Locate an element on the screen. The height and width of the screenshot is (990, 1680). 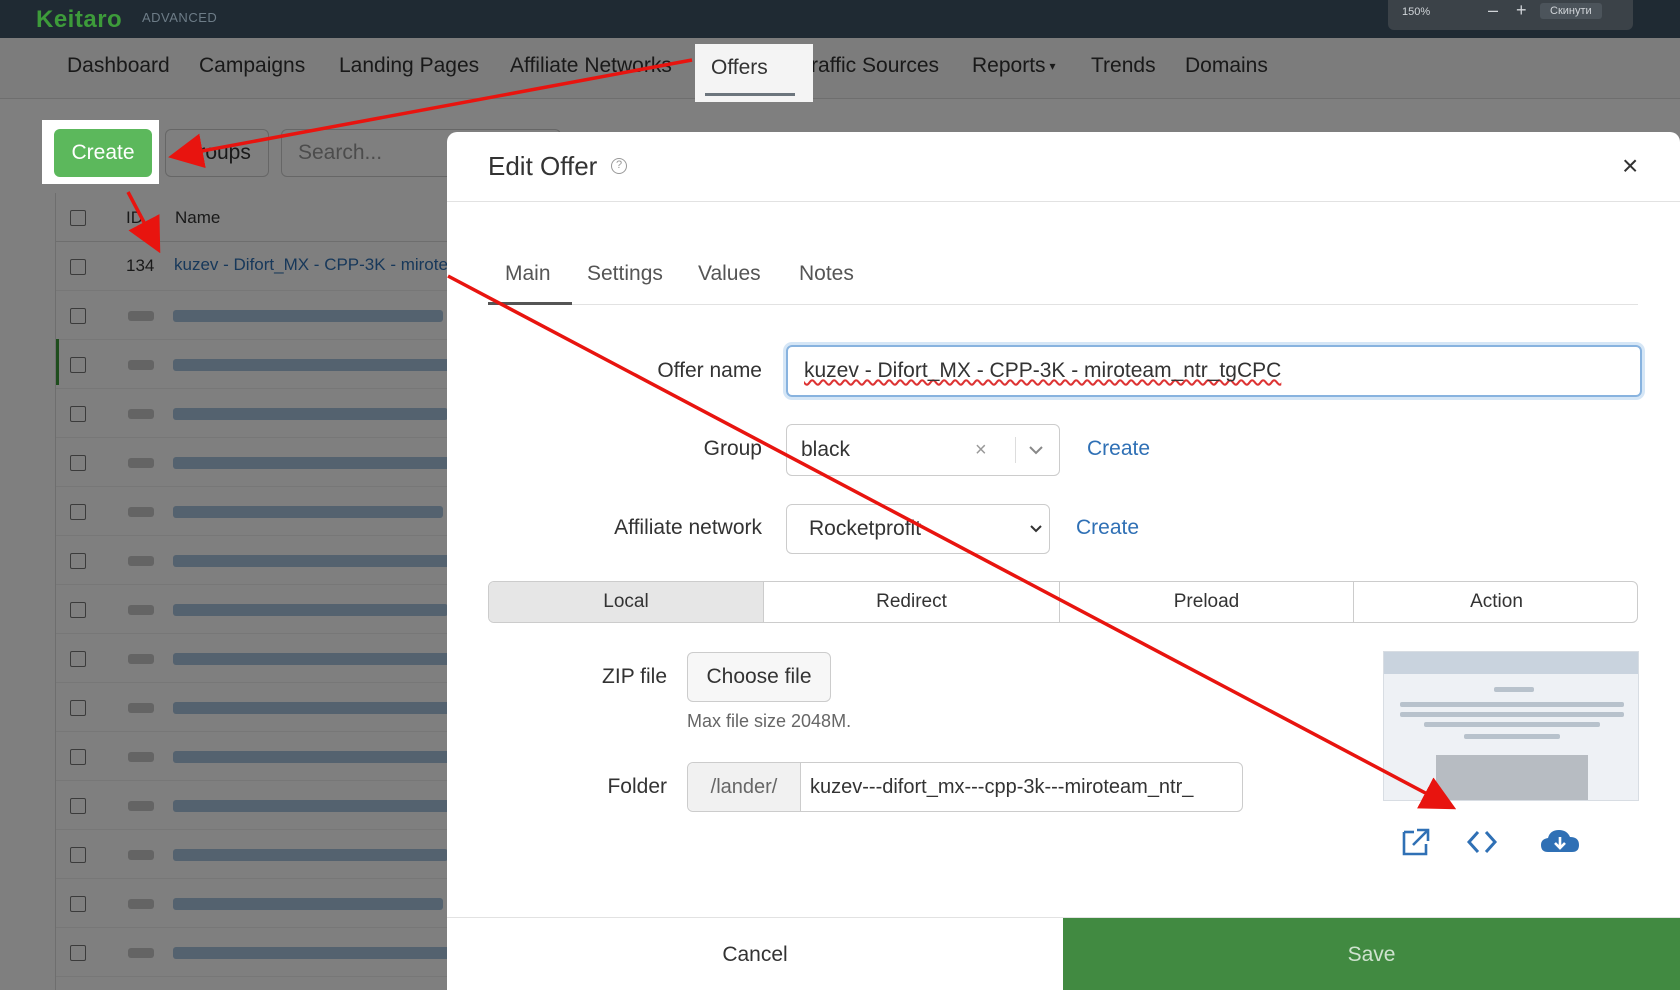
code-icon is located at coordinates (1482, 842).